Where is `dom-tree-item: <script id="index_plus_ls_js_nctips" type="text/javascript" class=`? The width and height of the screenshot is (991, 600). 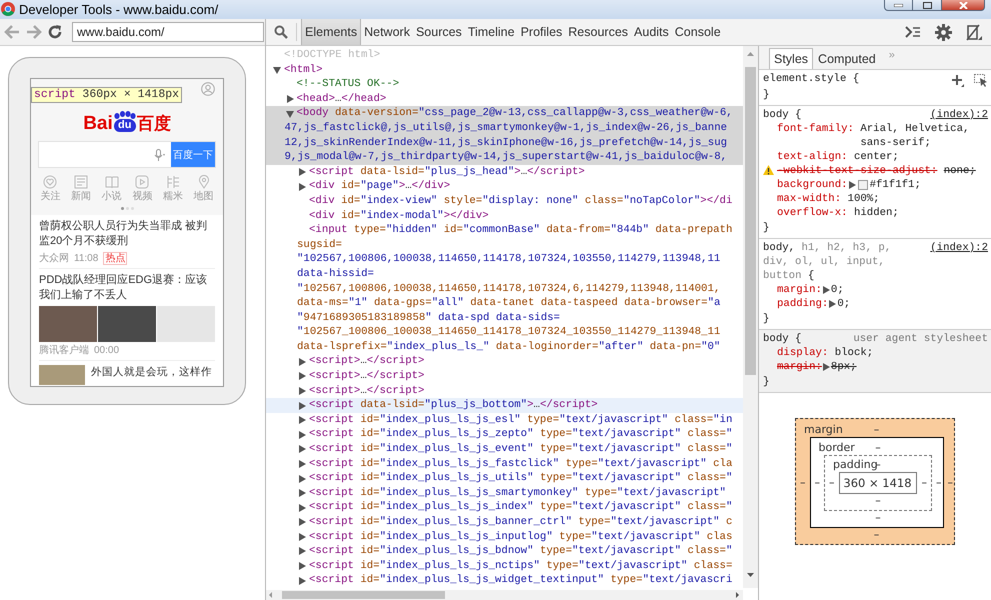
dom-tree-item: <script id="index_plus_ls_js_nctips" type="text/javascript" class= is located at coordinates (504, 566).